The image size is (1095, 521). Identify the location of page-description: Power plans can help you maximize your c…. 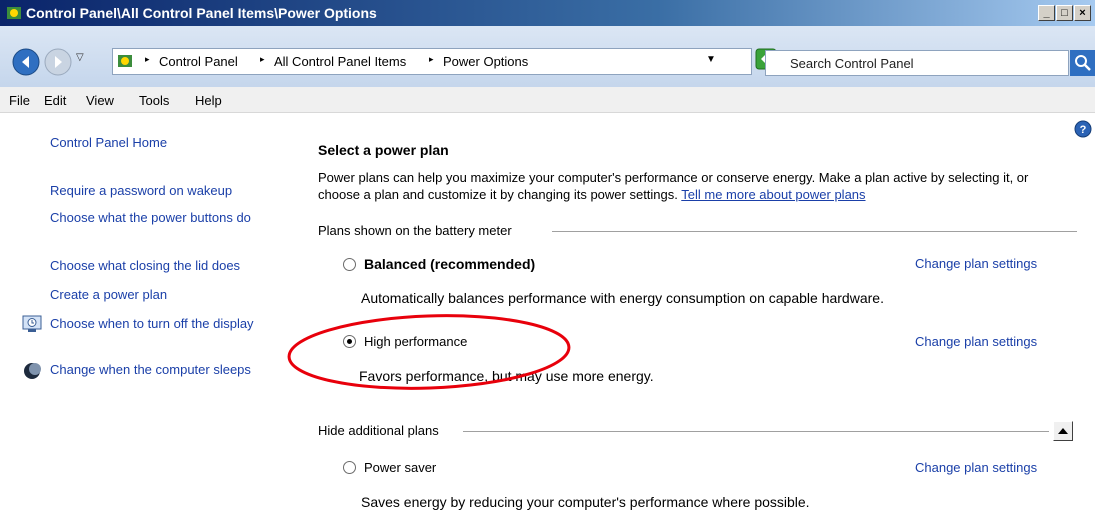
(688, 186).